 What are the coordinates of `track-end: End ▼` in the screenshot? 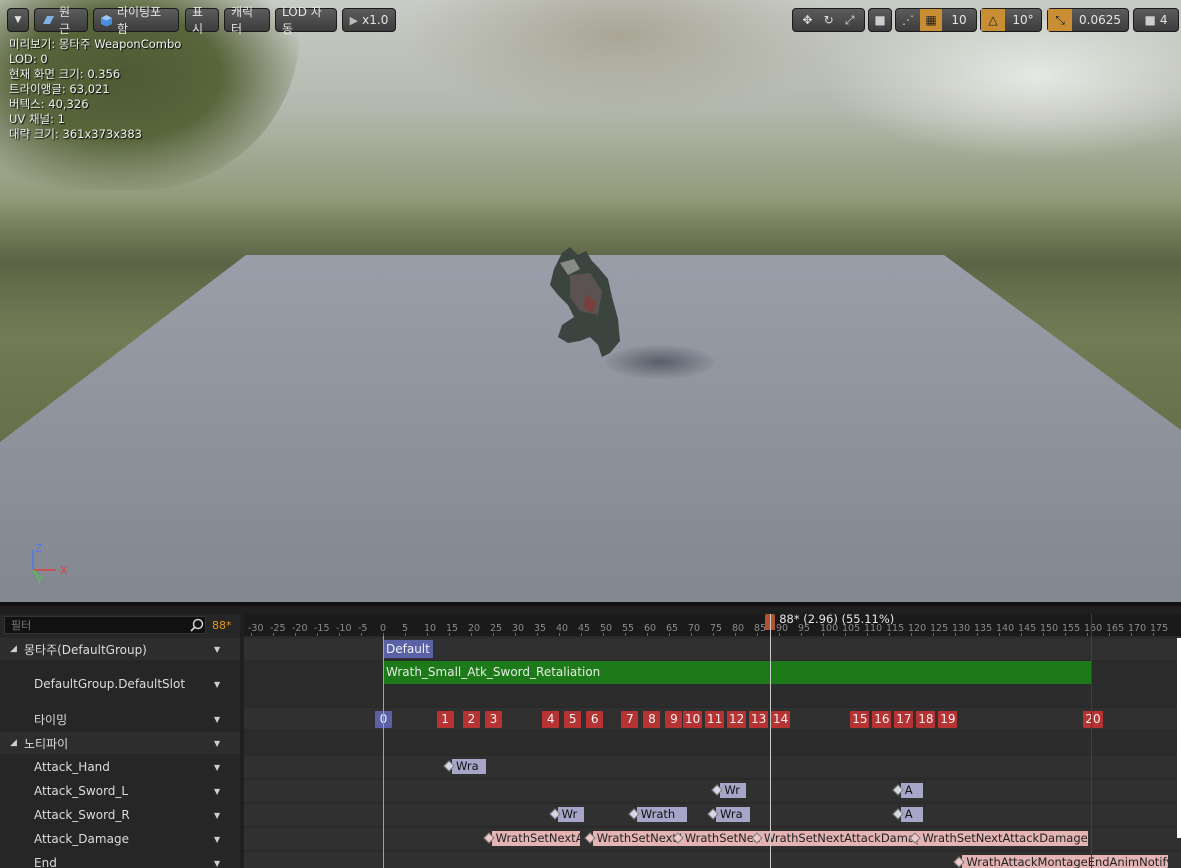 It's located at (120, 860).